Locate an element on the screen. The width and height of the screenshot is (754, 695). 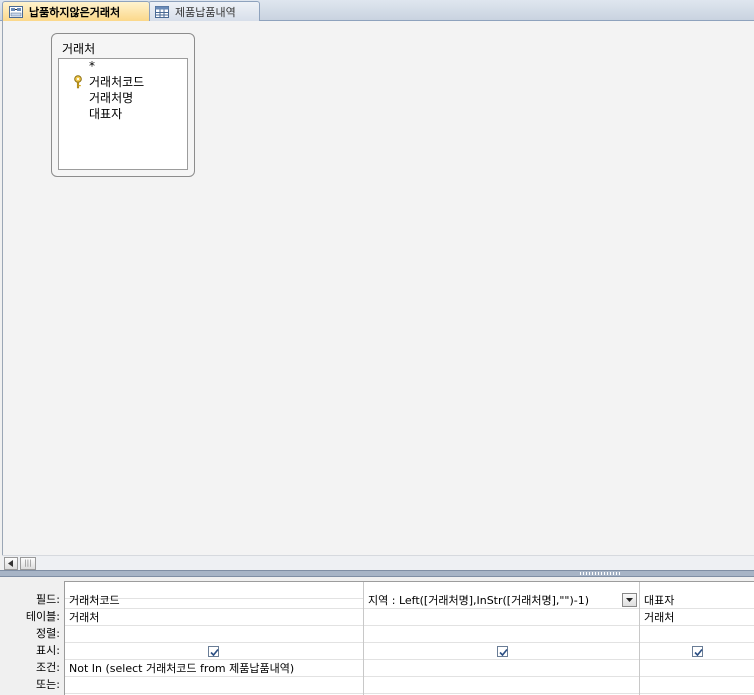
grid-column: 지역 : Left([거래처명],InStr([거래처명],"")-1) is located at coordinates (502, 638).